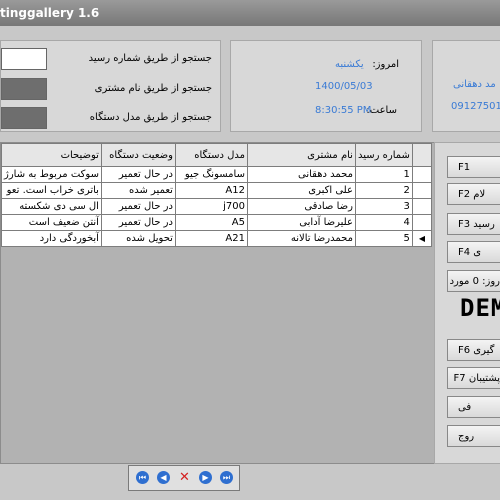  I want to click on cell-model: سامسونگ جیو, so click(211, 174).